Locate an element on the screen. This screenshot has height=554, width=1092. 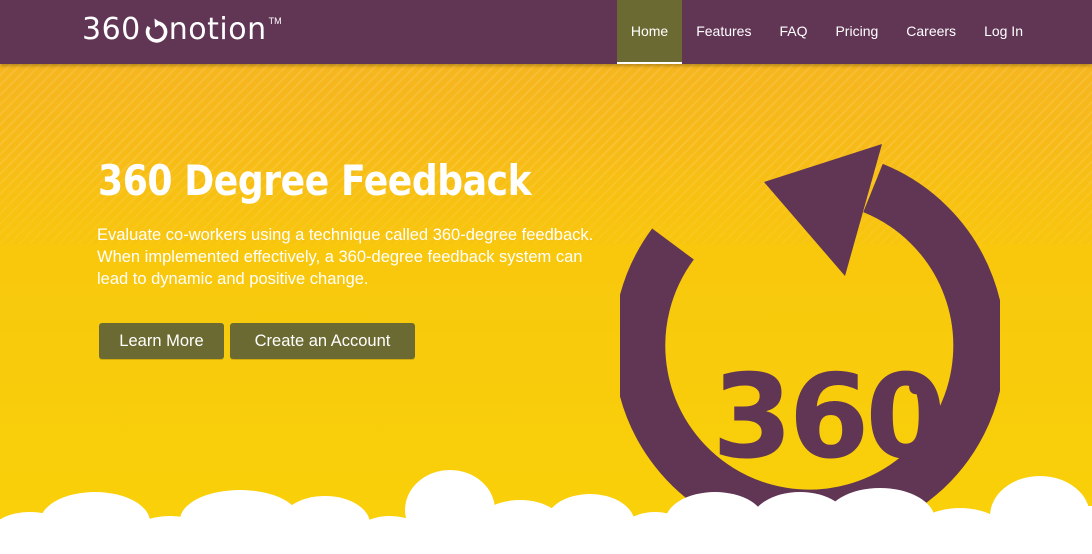
nav-pricing: Pricing is located at coordinates (856, 32).